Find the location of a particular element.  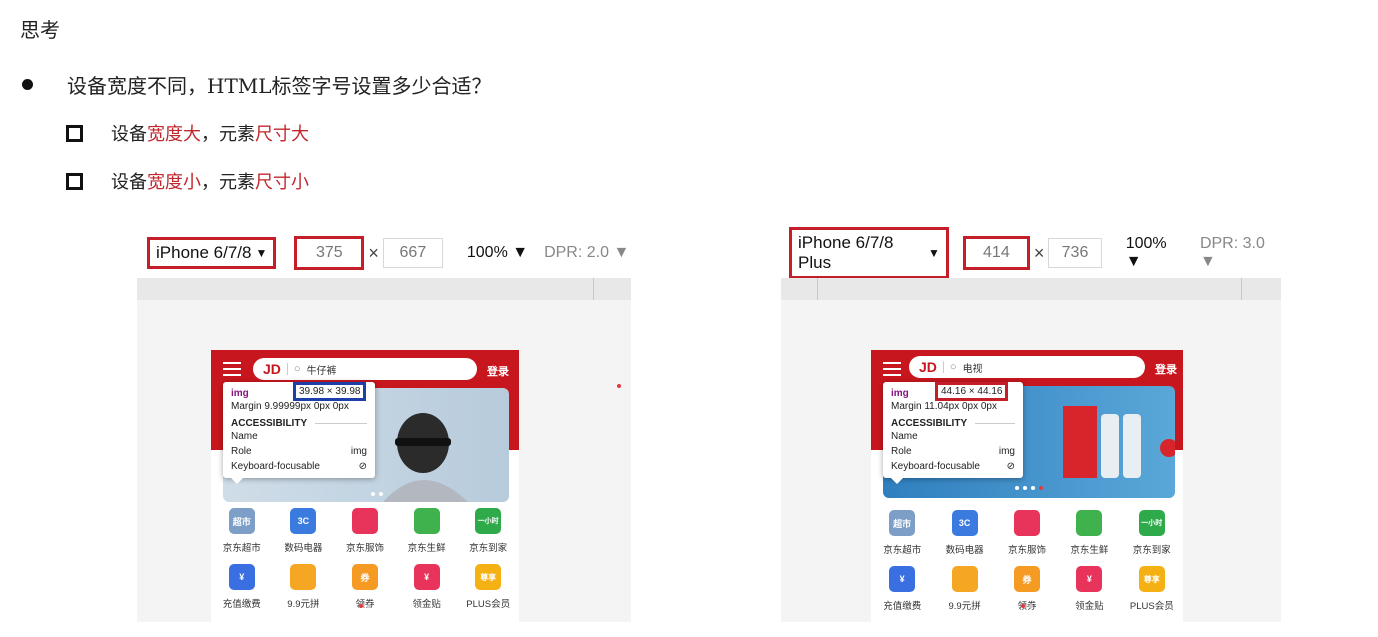

dpr-select: DPR: 3.0 ▼ is located at coordinates (1240, 253).